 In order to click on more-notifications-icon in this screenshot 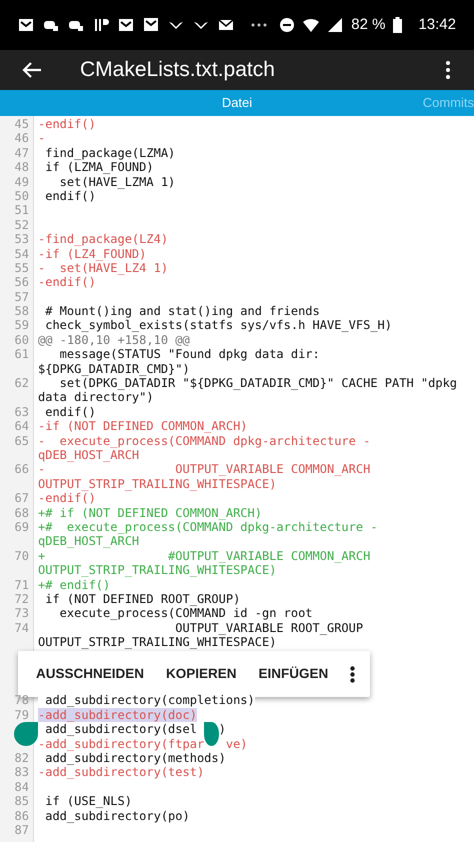, I will do `click(259, 25)`.